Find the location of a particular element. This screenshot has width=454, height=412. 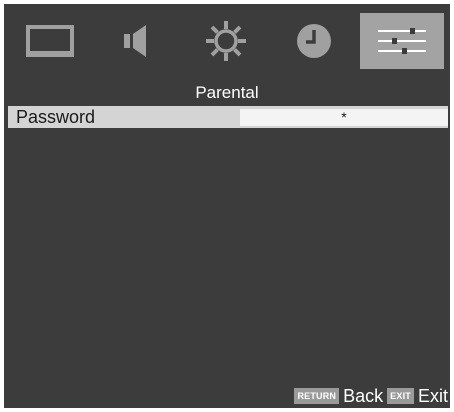

return-key-badge: RETURN is located at coordinates (317, 396).